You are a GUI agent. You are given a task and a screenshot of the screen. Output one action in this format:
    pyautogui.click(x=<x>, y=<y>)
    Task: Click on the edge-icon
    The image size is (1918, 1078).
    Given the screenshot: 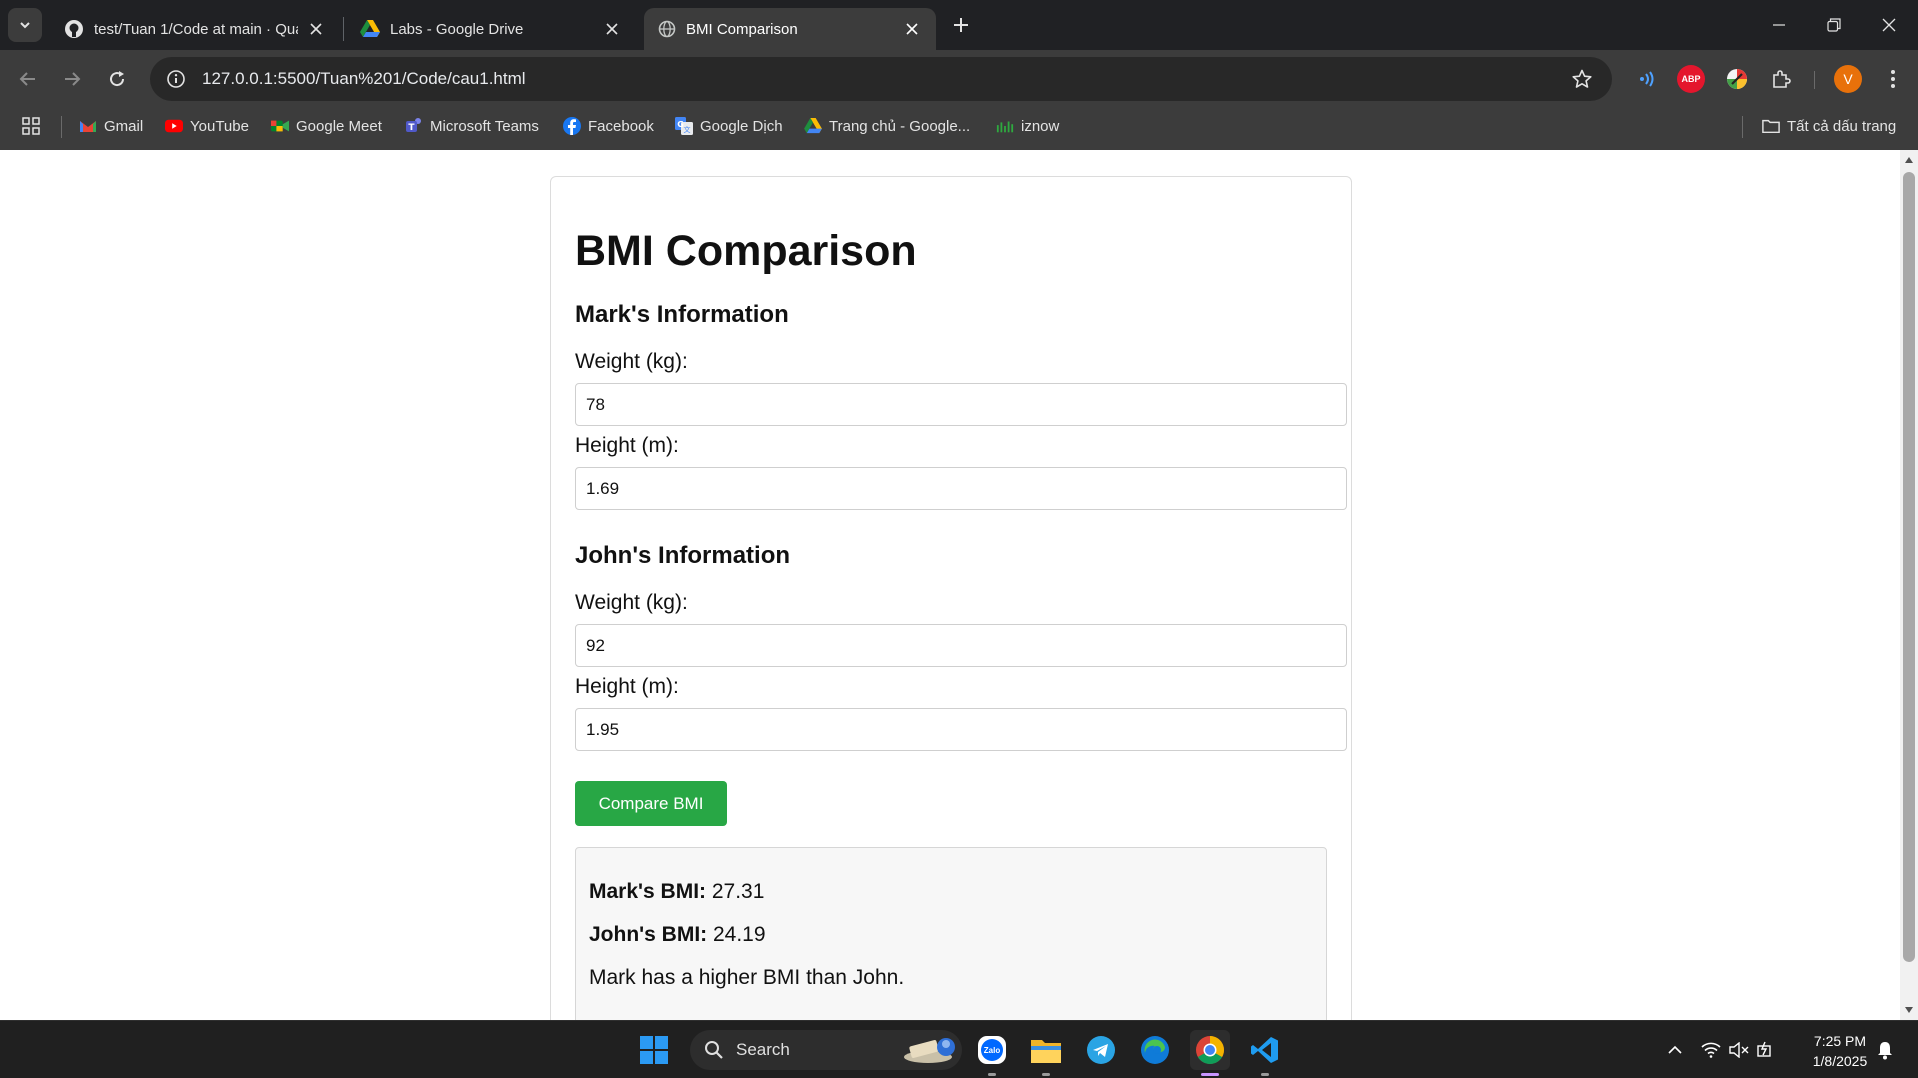 What is the action you would take?
    pyautogui.click(x=1155, y=1050)
    